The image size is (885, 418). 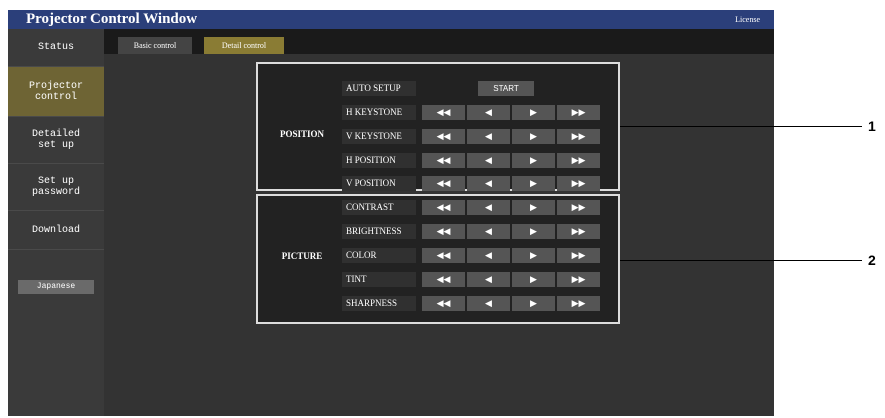 I want to click on v-keystone-controls: ◀◀ ◀ ▶ ▶▶, so click(x=511, y=136).